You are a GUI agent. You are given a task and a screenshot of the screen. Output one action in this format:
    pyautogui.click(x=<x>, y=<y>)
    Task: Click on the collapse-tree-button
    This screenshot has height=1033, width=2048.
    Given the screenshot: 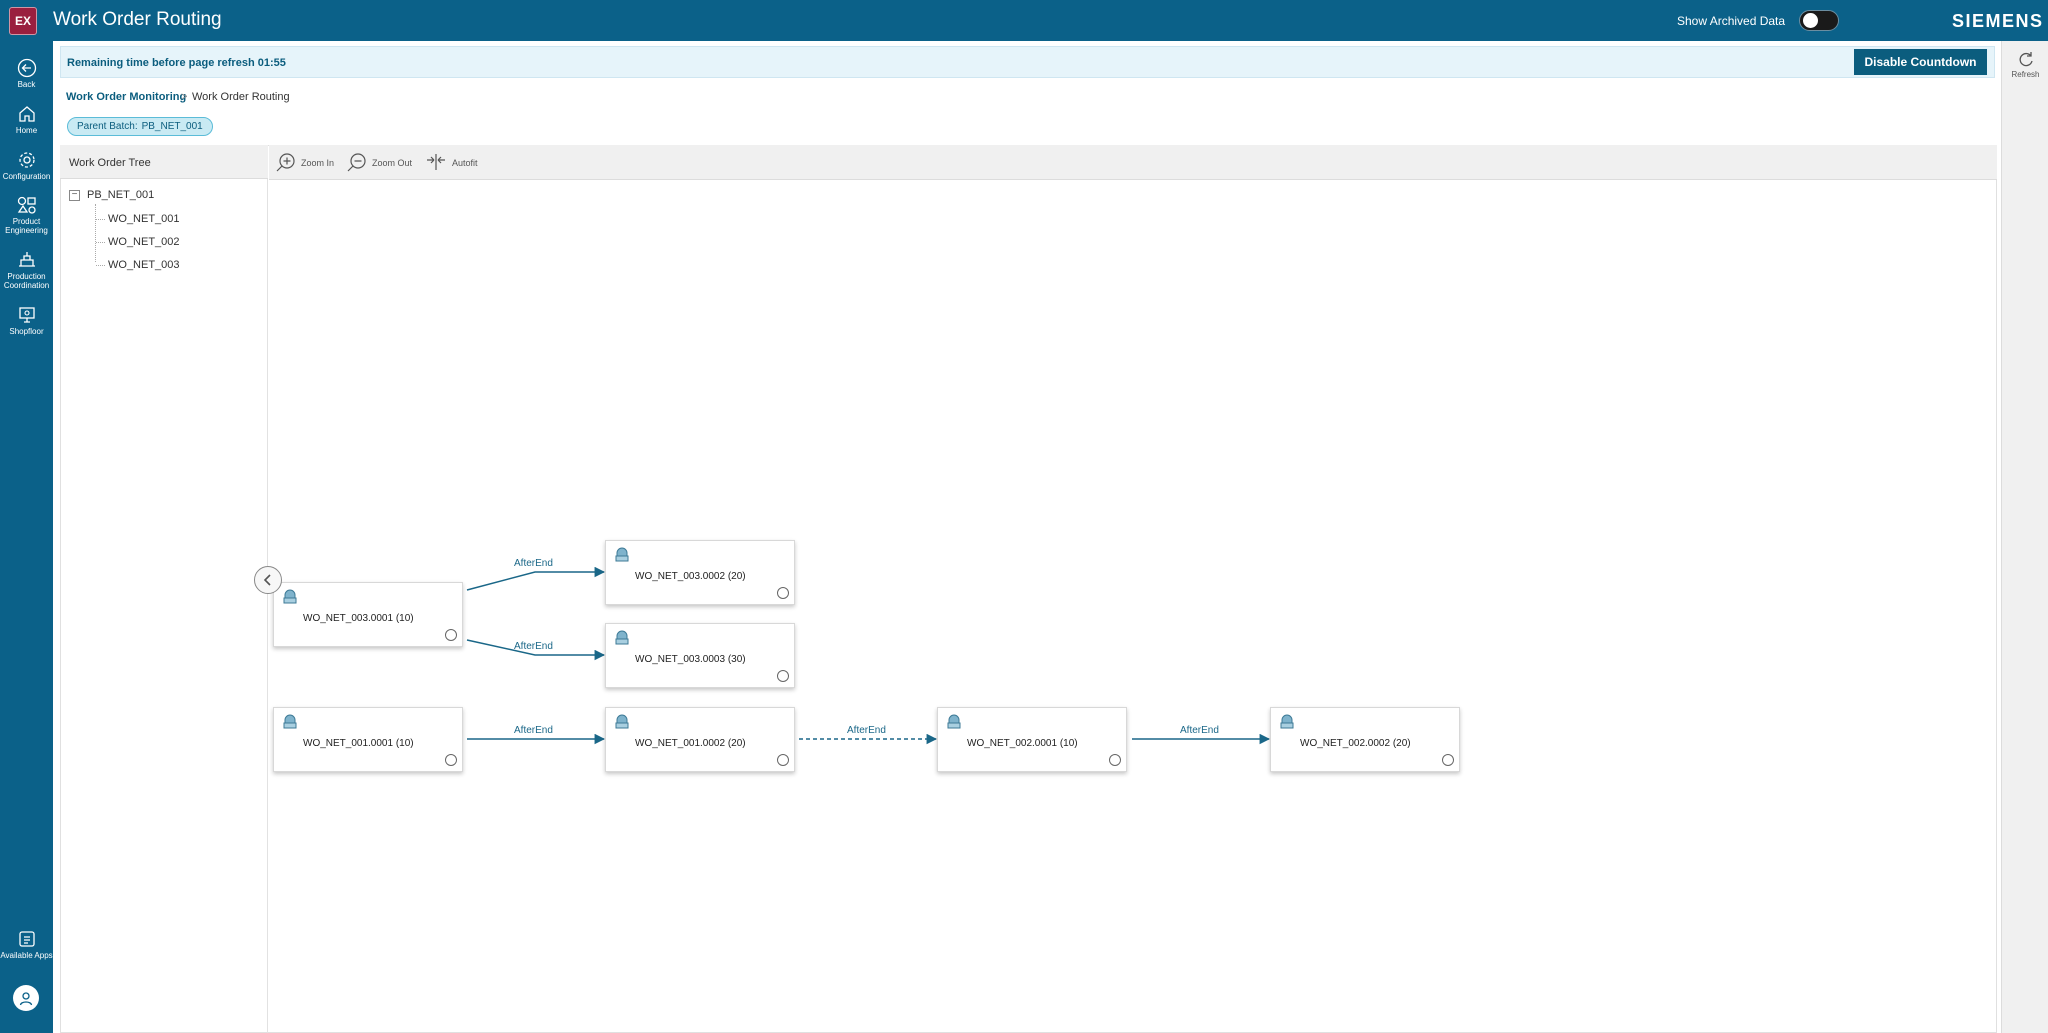 What is the action you would take?
    pyautogui.click(x=268, y=580)
    